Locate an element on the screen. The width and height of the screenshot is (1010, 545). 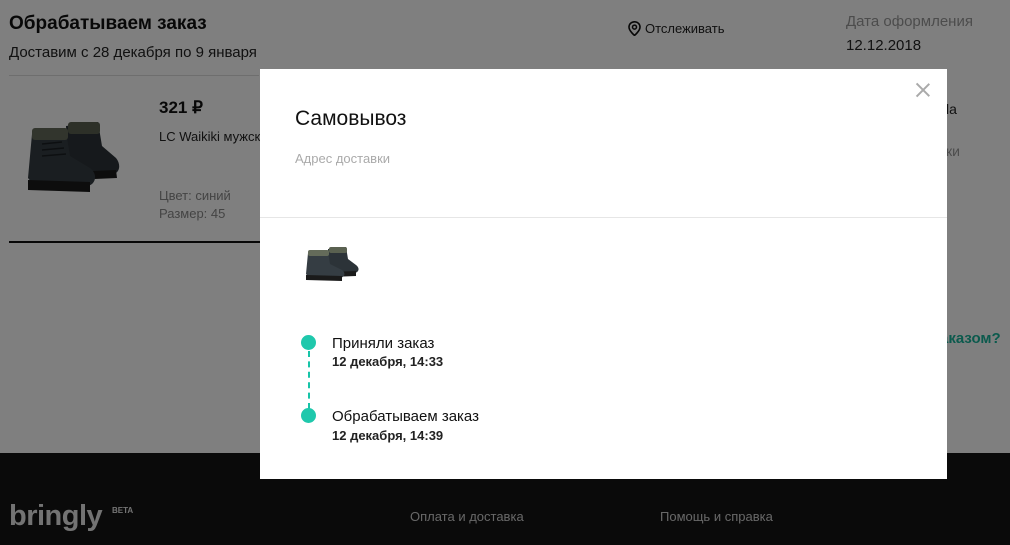
step-time-accepted: 12 декабря, 14:33 is located at coordinates (388, 361).